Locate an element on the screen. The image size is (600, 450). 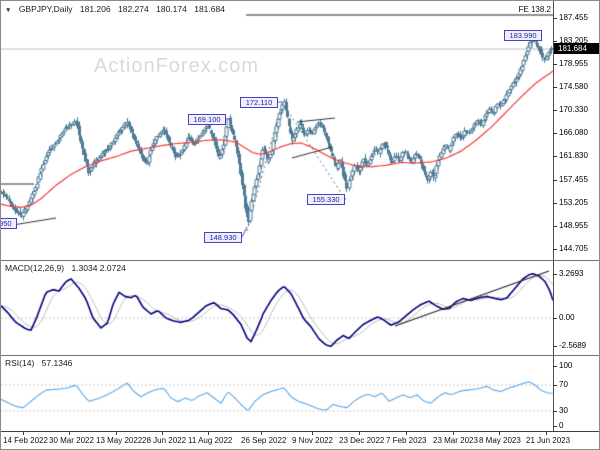
axis-tick-label: 170.330 is located at coordinates (573, 109).